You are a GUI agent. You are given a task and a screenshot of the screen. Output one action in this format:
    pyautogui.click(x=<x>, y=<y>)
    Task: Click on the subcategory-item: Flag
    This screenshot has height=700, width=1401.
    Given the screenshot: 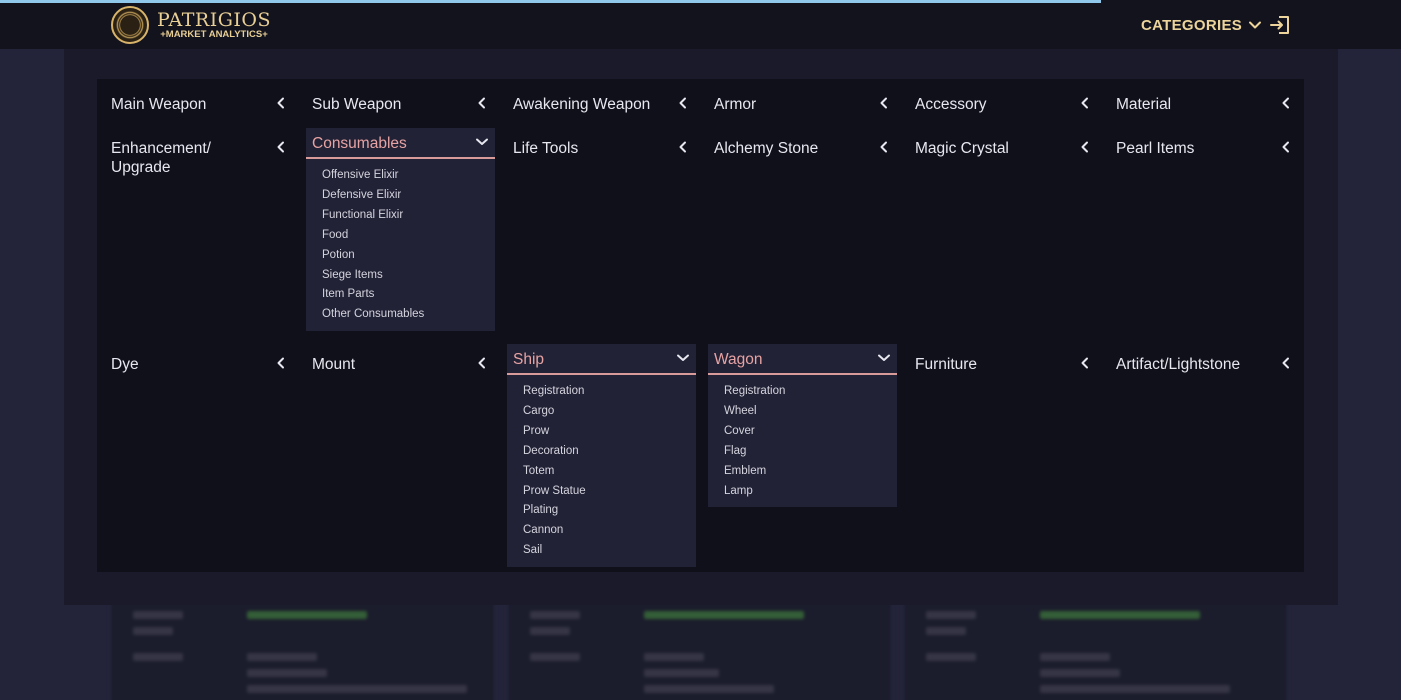 What is the action you would take?
    pyautogui.click(x=810, y=452)
    